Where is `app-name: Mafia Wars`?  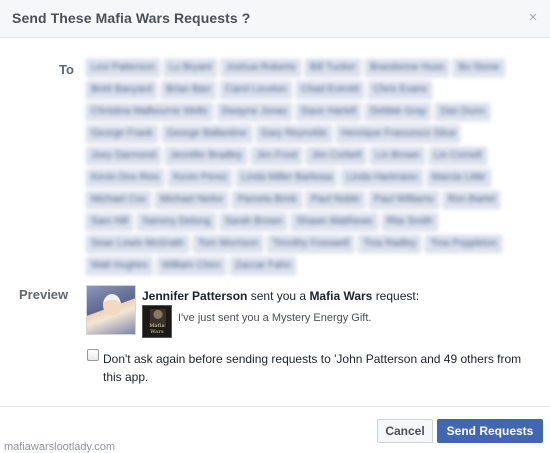
app-name: Mafia Wars is located at coordinates (341, 296).